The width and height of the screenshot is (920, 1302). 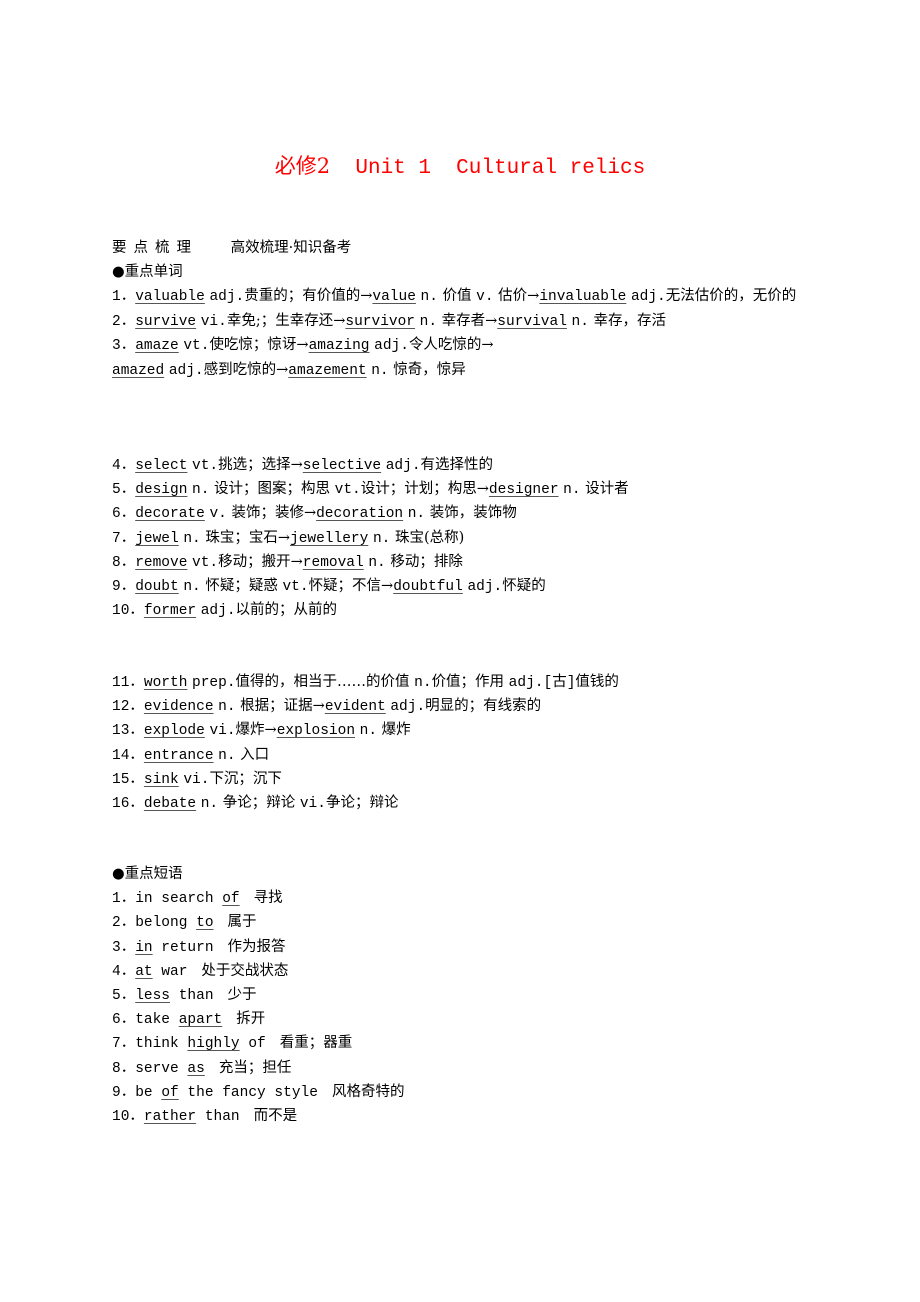 What do you see at coordinates (170, 1092) in the screenshot?
I see `phrase-keyword: of` at bounding box center [170, 1092].